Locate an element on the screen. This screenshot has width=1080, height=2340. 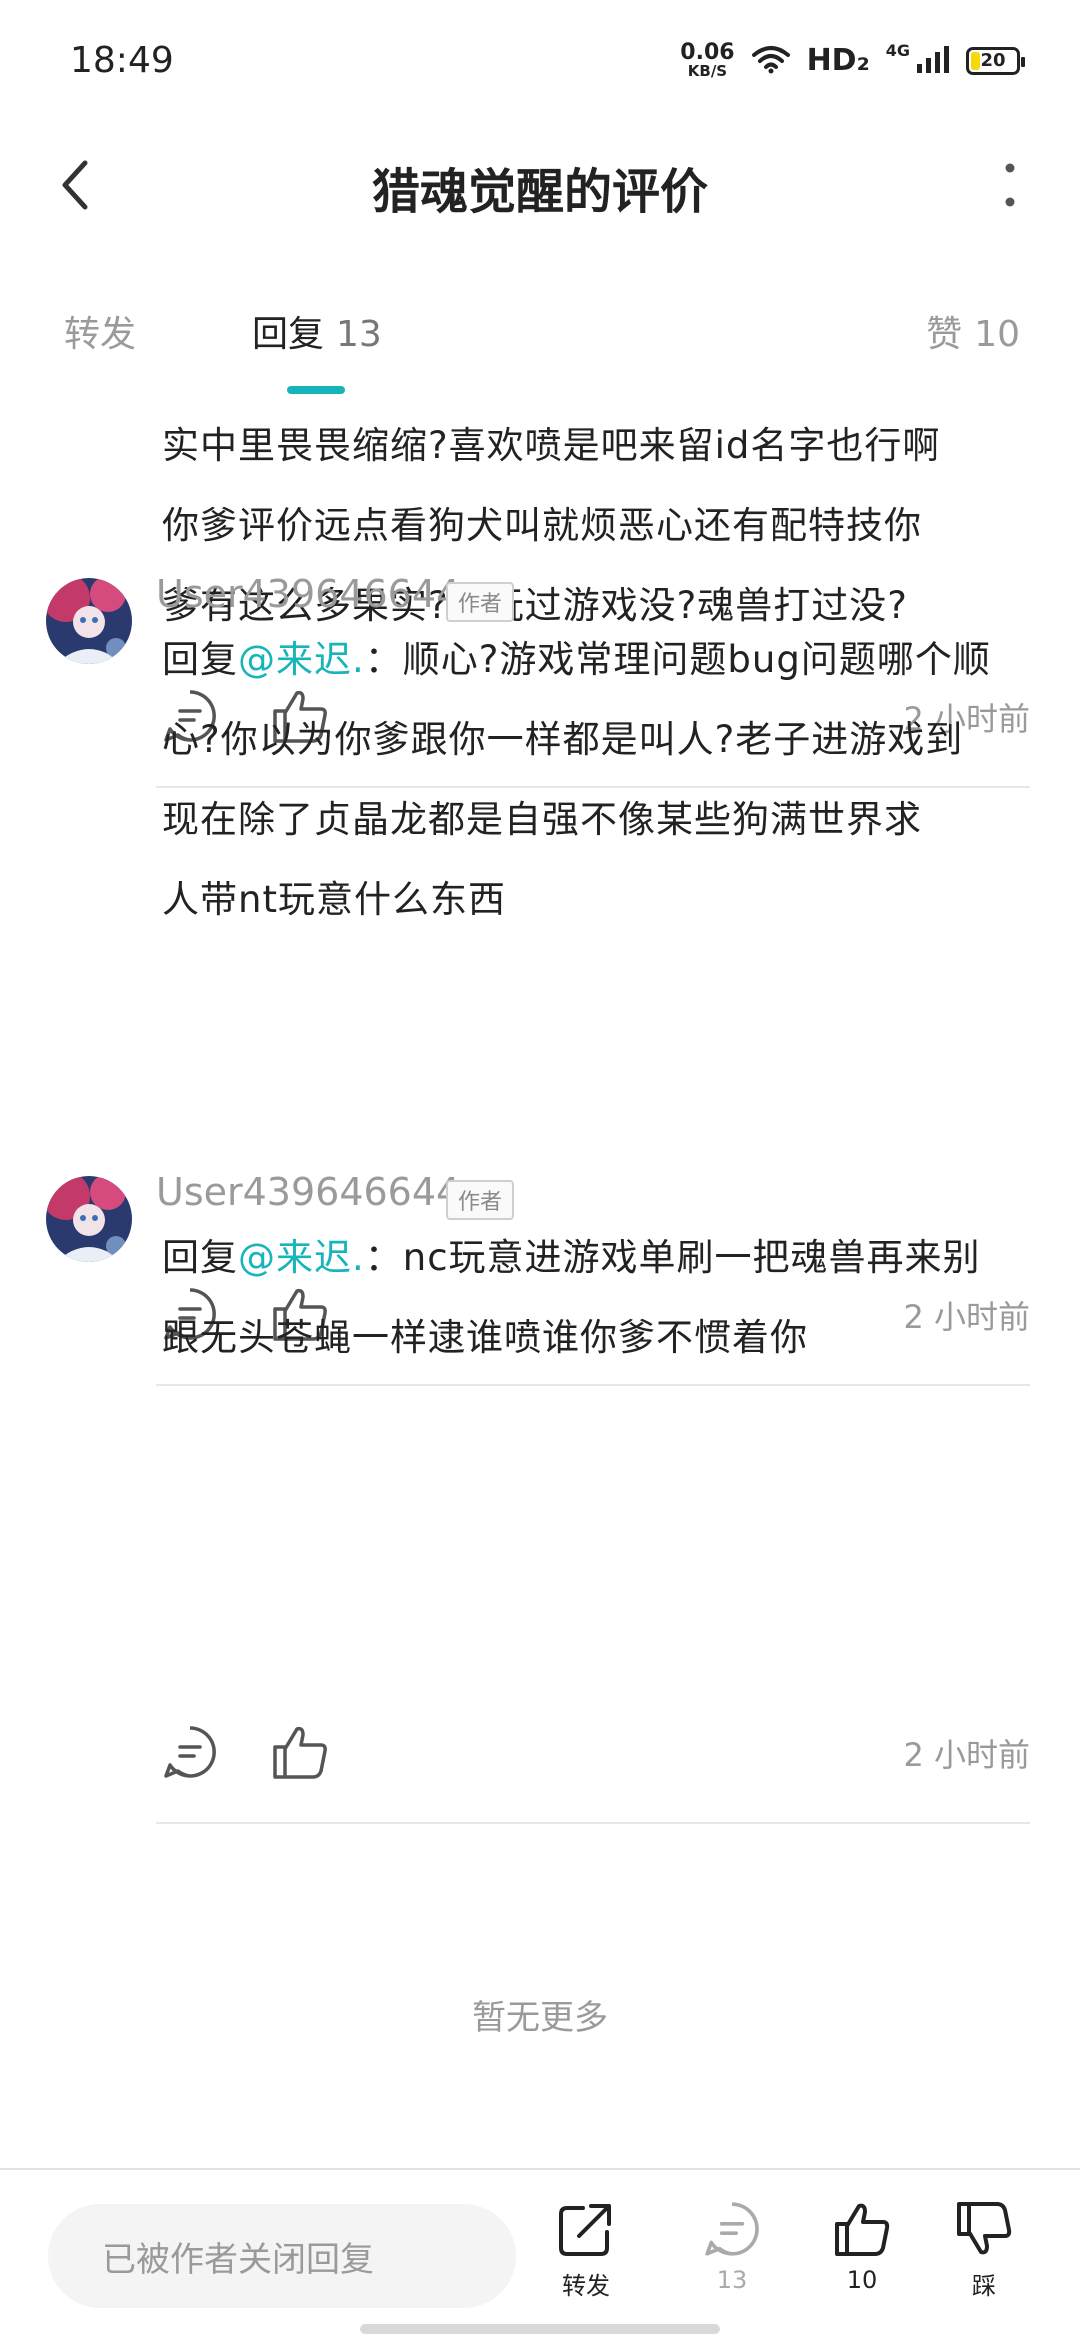
comment-line: 回复@来迟.：nc玩意进游戏单刷一把魂兽再来别 is located at coordinates (602, 1258).